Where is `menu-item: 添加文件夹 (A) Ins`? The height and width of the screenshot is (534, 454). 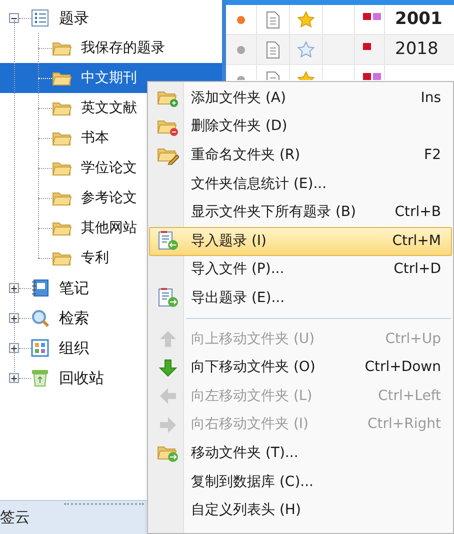
menu-item: 添加文件夹 (A) Ins is located at coordinates (300, 98).